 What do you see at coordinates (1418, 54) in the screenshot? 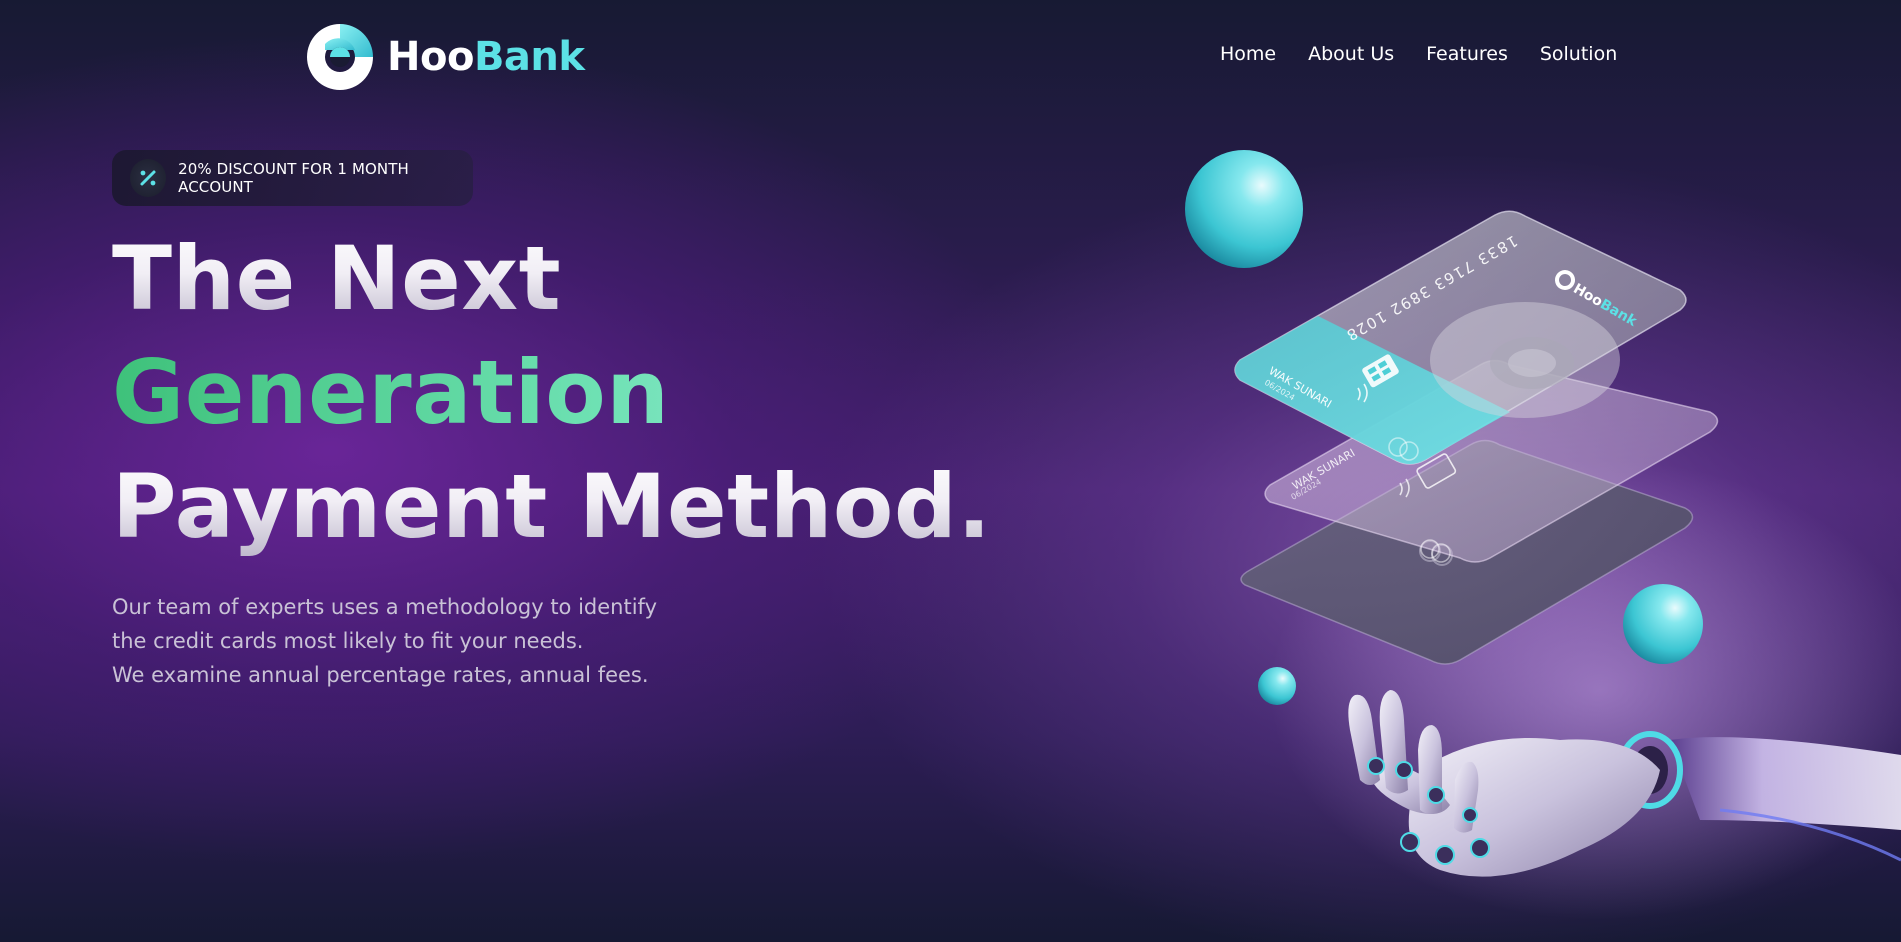
I see `nav-menu: Home About Us Features Solution` at bounding box center [1418, 54].